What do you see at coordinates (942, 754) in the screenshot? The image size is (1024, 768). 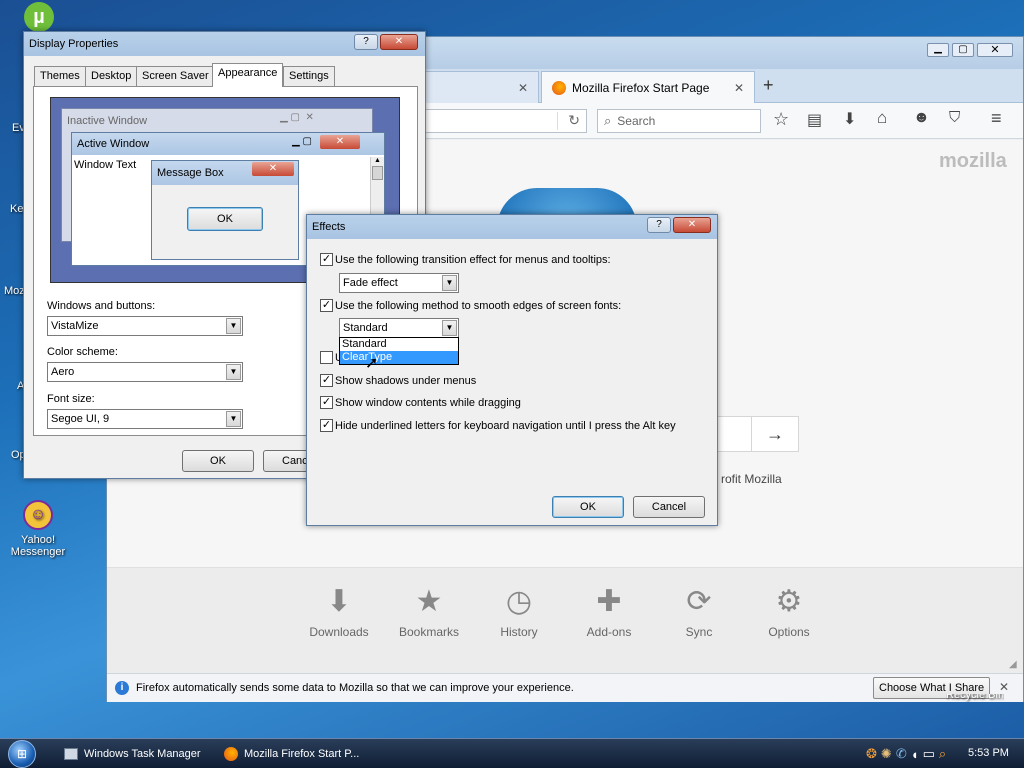 I see `tray-search-icon: ⌕` at bounding box center [942, 754].